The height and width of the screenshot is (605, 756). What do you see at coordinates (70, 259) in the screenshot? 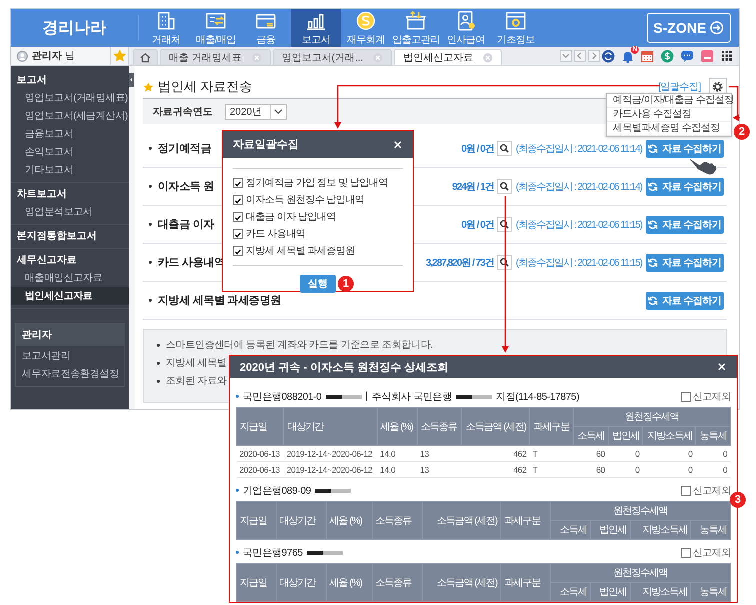
I see `sidebar-section-title: 세무신고자료` at bounding box center [70, 259].